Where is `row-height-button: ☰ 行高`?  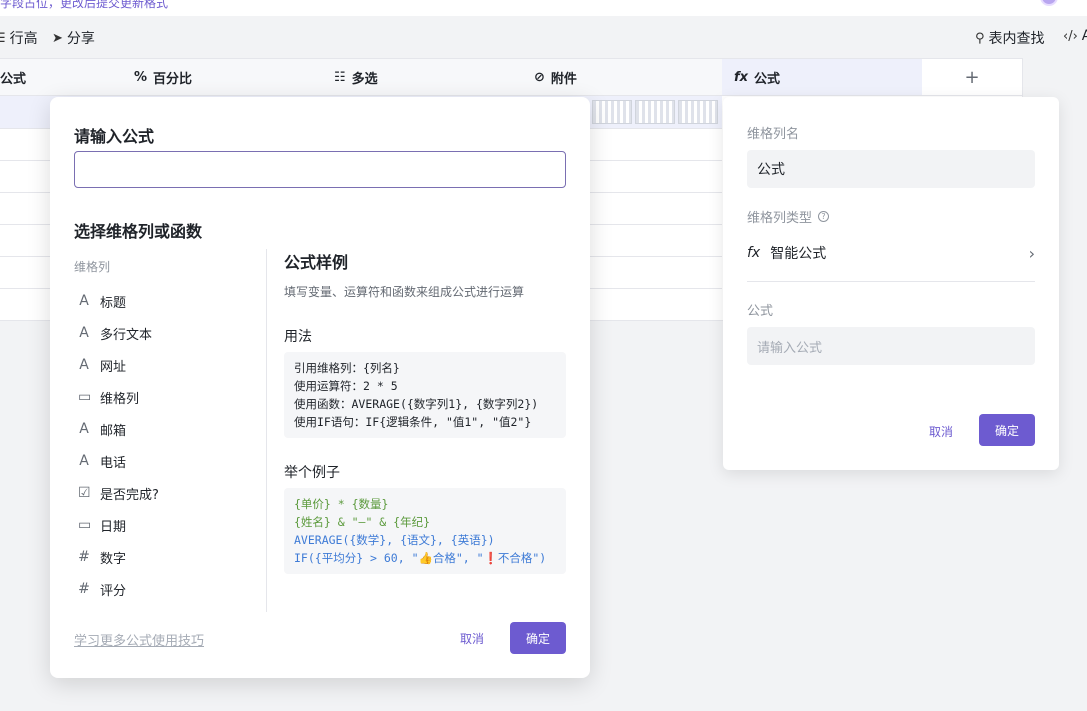 row-height-button: ☰ 行高 is located at coordinates (19, 38).